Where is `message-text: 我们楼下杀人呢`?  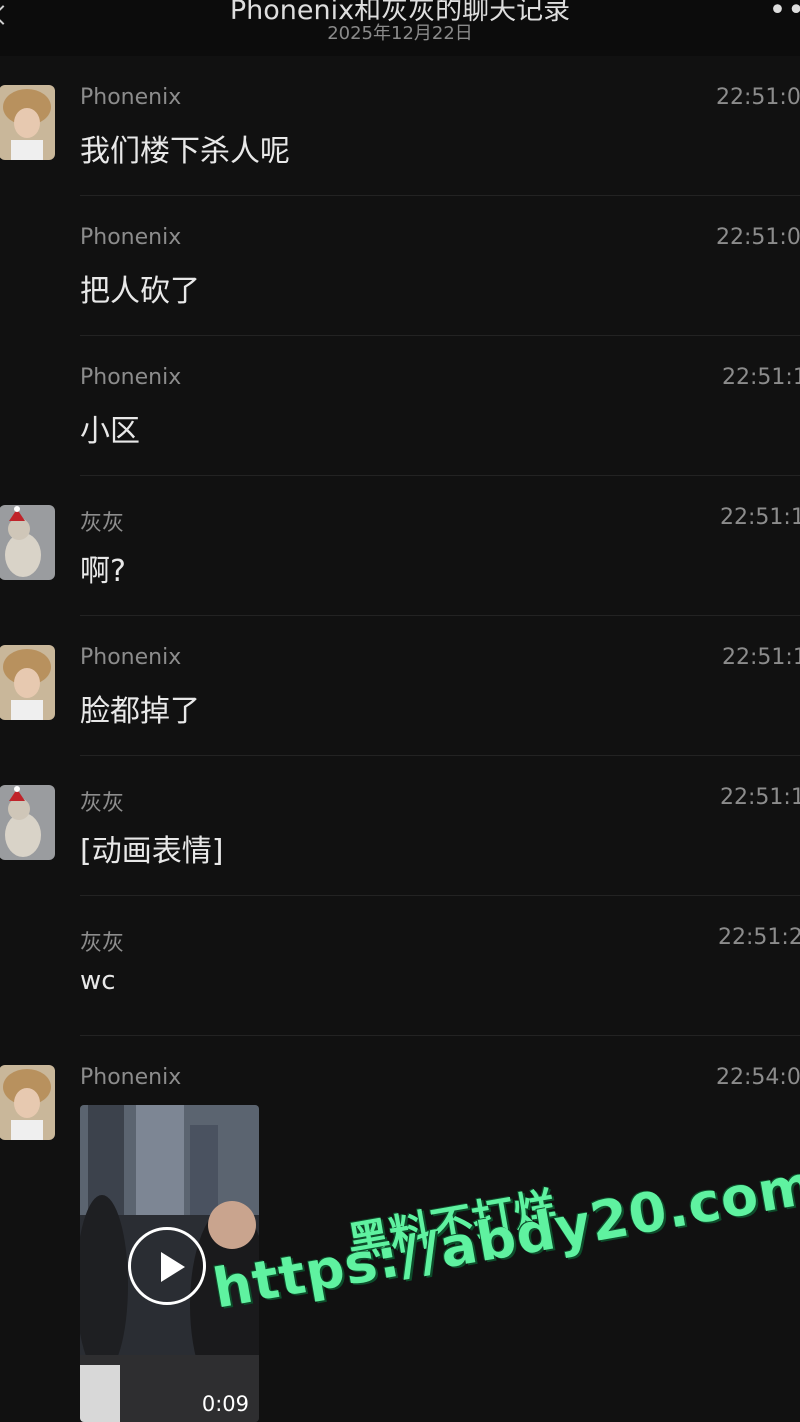
message-text: 我们楼下杀人呢 is located at coordinates (185, 148).